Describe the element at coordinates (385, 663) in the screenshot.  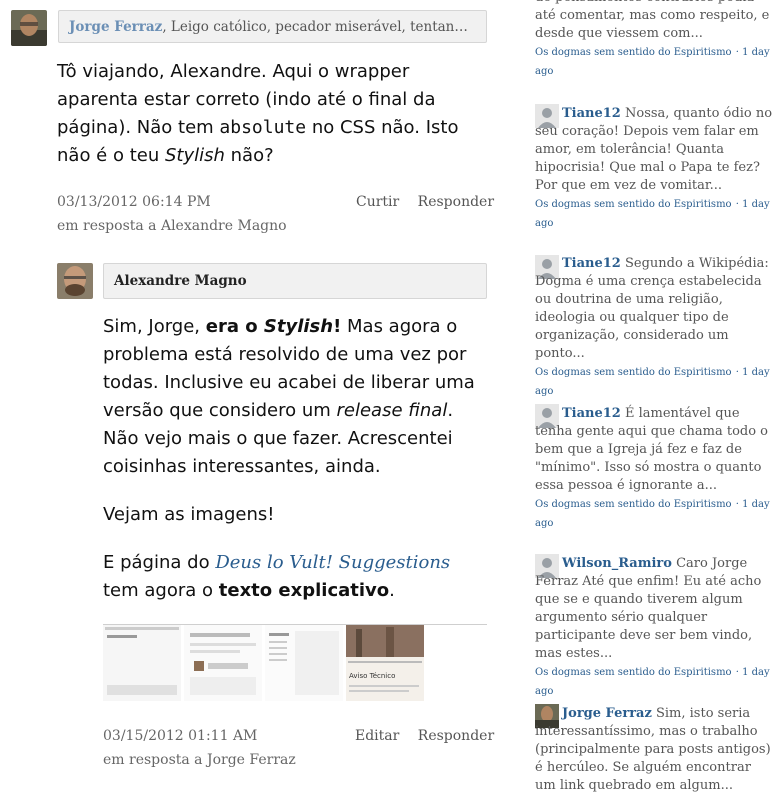
I see `screenshot-thumbnail: Aviso Técnico` at that location.